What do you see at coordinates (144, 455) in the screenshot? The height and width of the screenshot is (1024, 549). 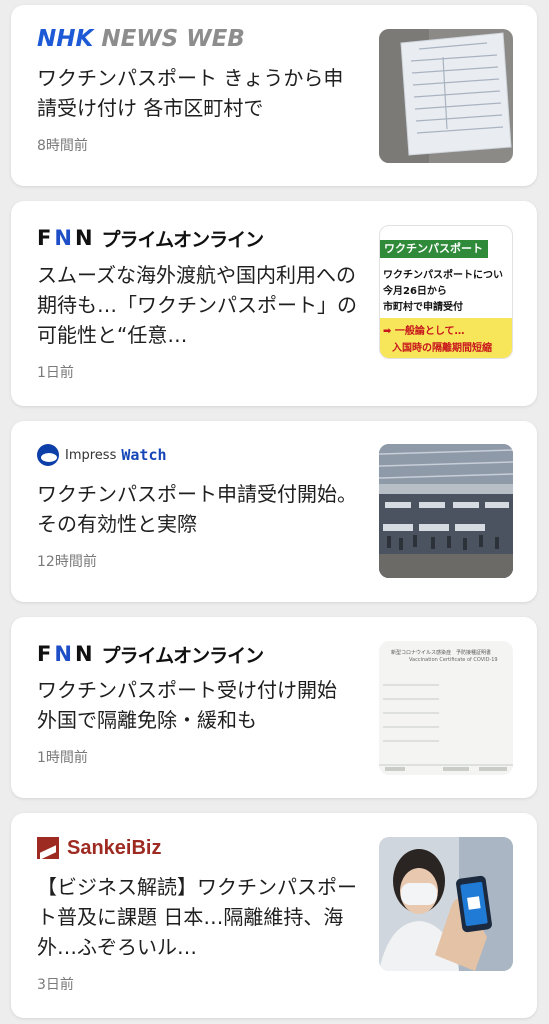 I see `source-name-sub: Watch` at bounding box center [144, 455].